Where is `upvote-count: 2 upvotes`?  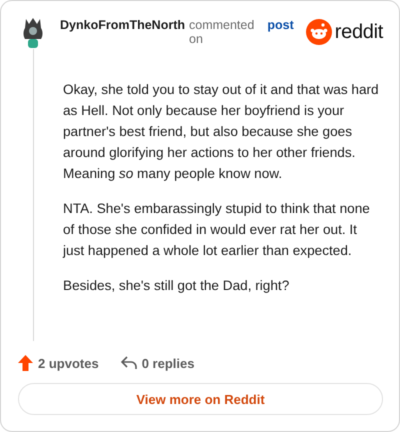
upvote-count: 2 upvotes is located at coordinates (68, 363).